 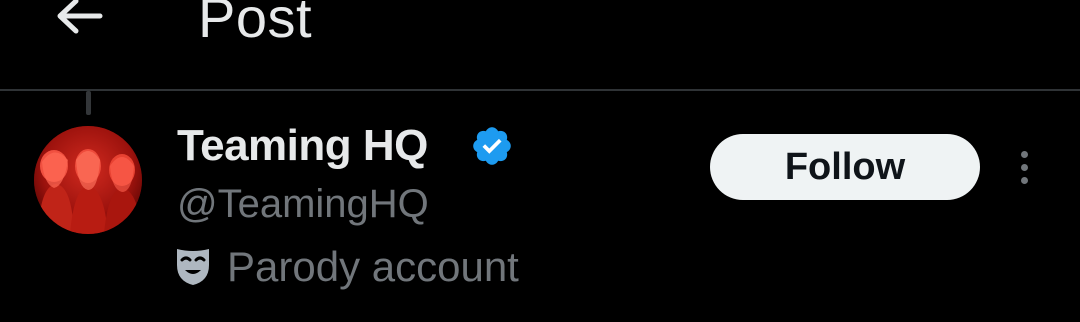 I want to click on author-avatar, so click(x=88, y=180).